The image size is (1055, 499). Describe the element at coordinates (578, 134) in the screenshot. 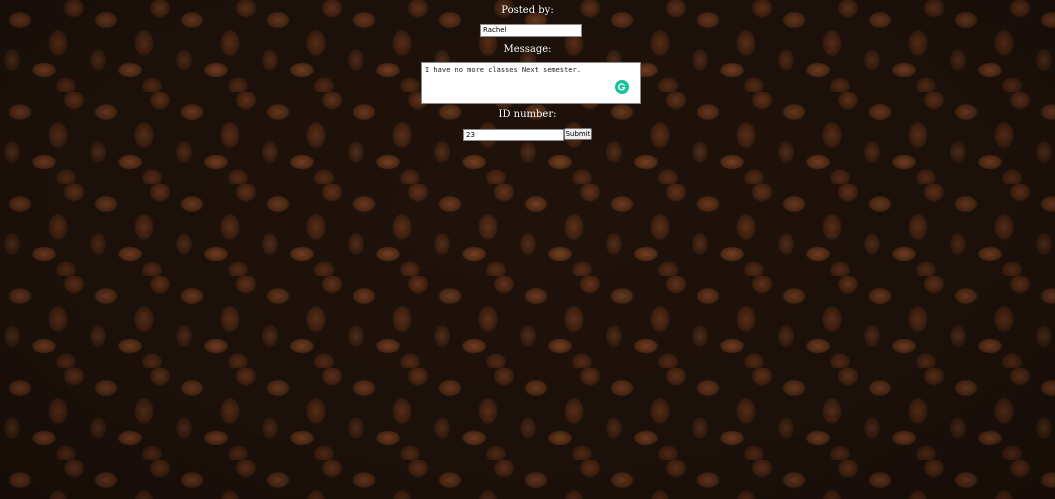

I see `submit-button: Submit` at that location.